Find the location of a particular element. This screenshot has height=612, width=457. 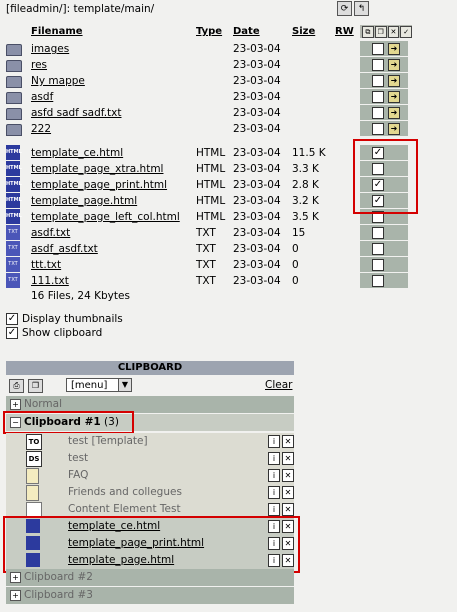

file-size: 3.5 K is located at coordinates (305, 217).